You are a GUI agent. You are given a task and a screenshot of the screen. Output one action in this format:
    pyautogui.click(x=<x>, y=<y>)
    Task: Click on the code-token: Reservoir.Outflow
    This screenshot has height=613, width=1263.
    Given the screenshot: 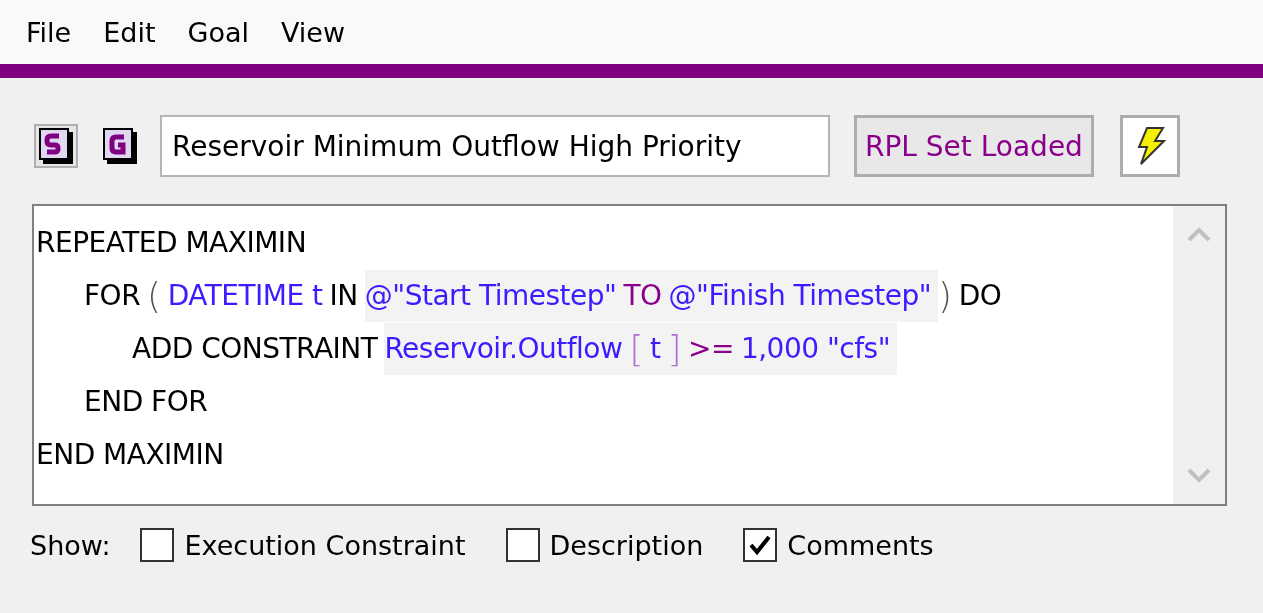 What is the action you would take?
    pyautogui.click(x=507, y=348)
    